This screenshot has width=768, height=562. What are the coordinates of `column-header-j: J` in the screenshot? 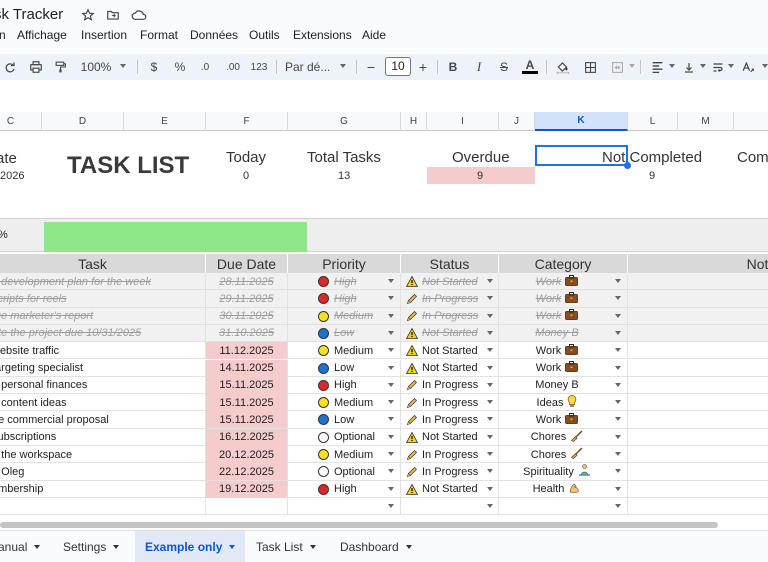 It's located at (517, 121).